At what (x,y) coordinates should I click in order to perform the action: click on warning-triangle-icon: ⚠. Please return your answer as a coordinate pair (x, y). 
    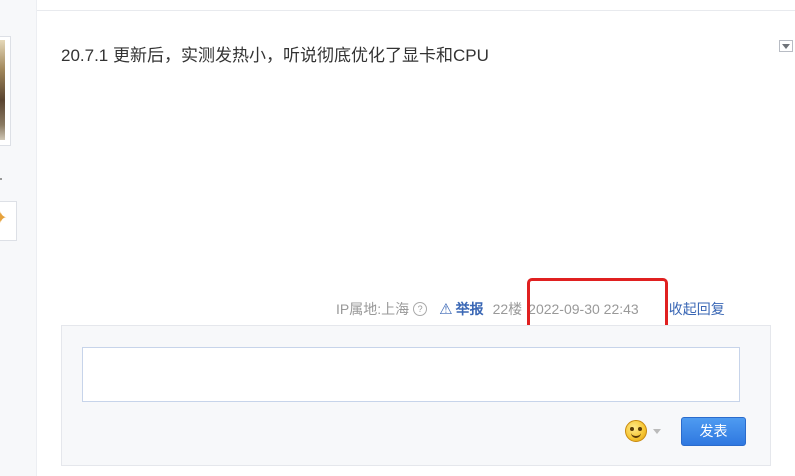
    Looking at the image, I should click on (446, 309).